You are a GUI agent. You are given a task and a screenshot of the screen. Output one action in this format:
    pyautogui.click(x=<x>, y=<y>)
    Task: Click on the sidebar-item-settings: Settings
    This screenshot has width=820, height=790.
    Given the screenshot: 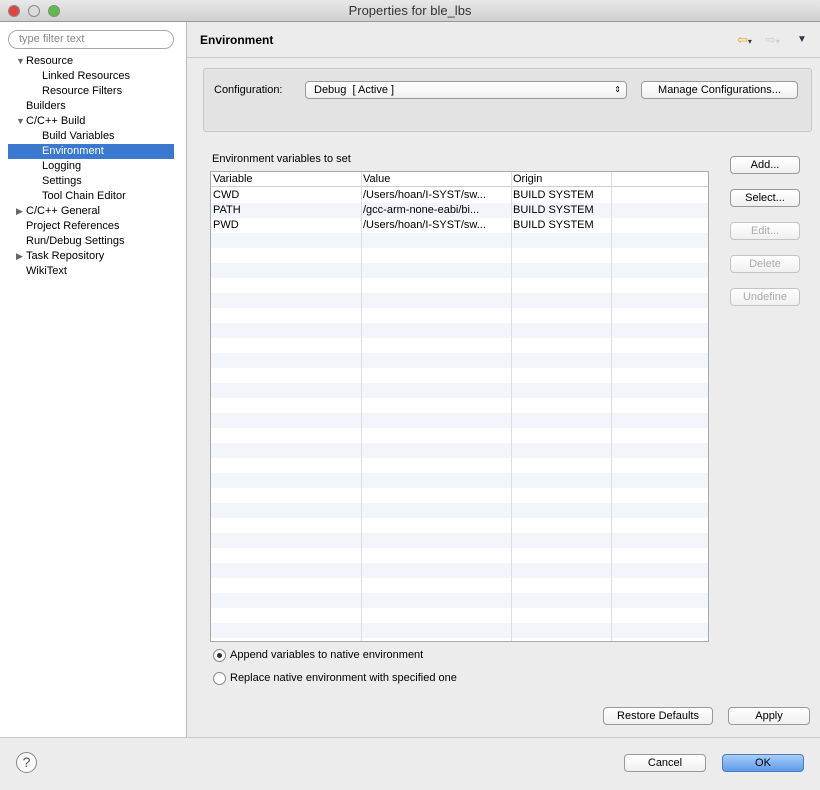 What is the action you would take?
    pyautogui.click(x=87, y=181)
    